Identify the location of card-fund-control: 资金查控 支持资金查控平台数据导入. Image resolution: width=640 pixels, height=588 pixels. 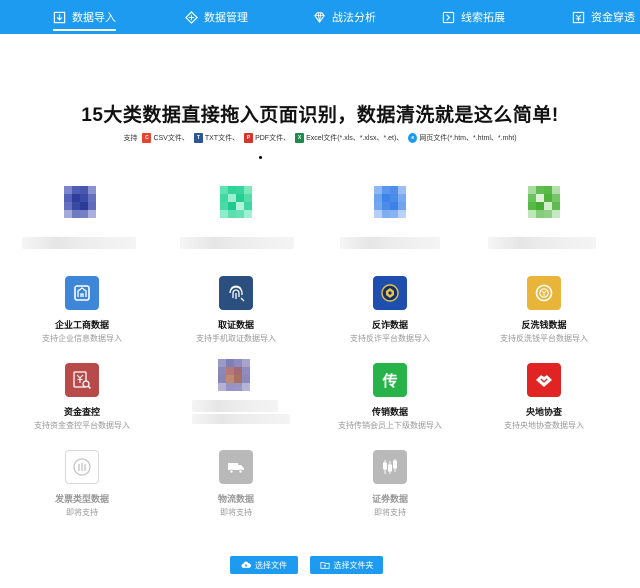
(82, 397).